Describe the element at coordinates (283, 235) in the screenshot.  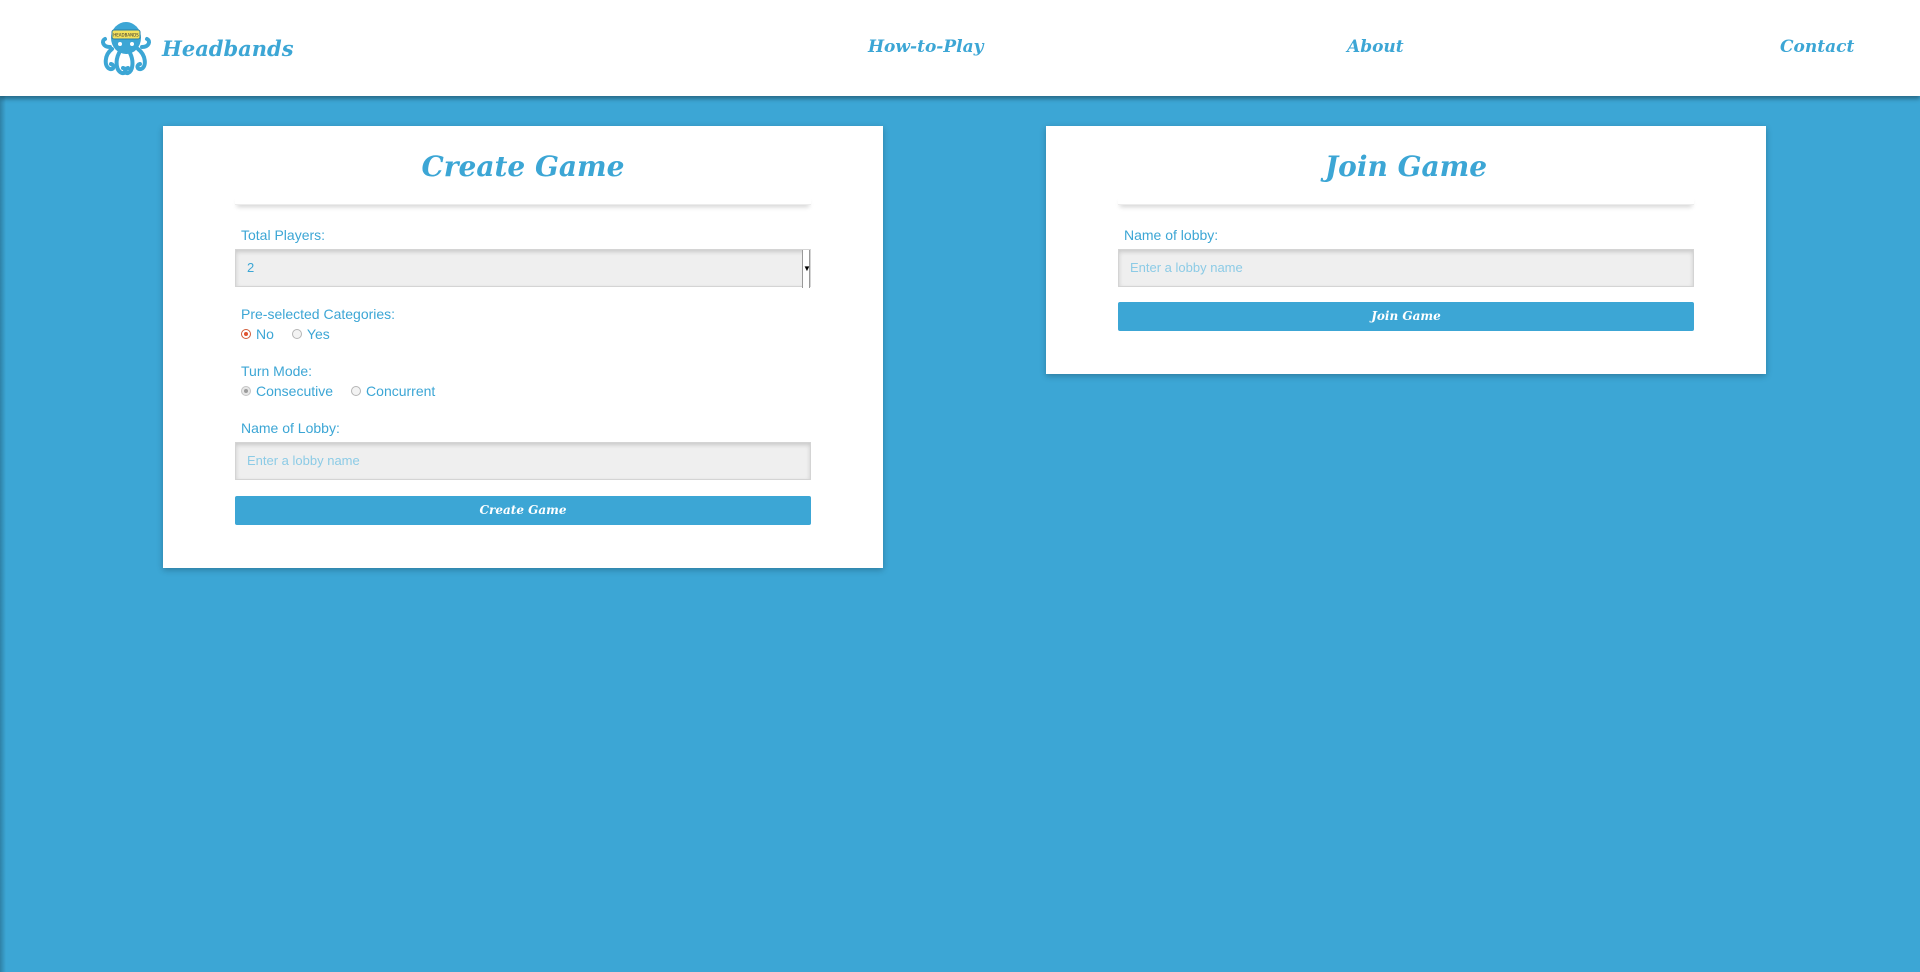
I see `total-players-label: Total Players:` at that location.